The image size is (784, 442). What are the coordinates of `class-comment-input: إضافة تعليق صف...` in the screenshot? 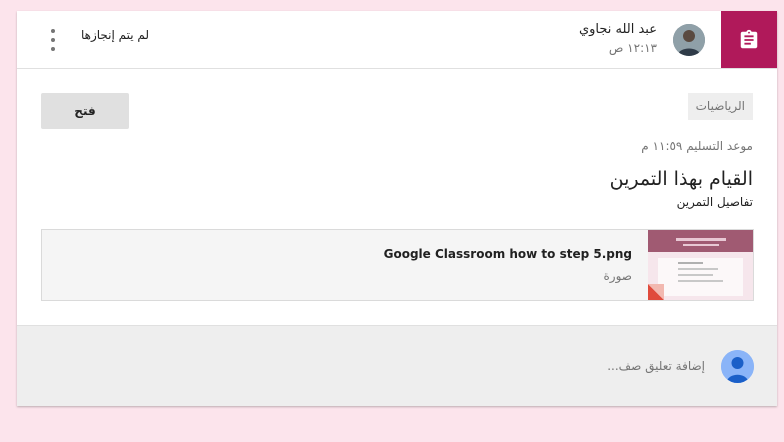 It's located at (656, 366).